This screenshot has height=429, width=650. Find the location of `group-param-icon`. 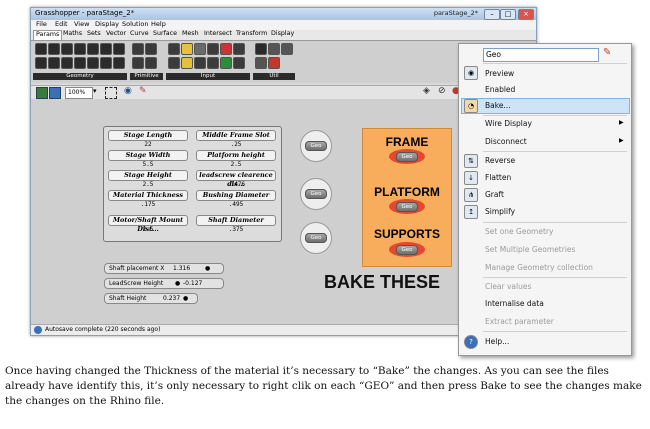

group-param-icon is located at coordinates (119, 63).